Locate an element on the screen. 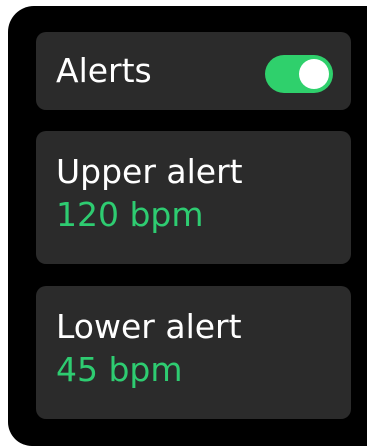 This screenshot has height=446, width=367. upper-alert-label: Upper alert is located at coordinates (149, 171).